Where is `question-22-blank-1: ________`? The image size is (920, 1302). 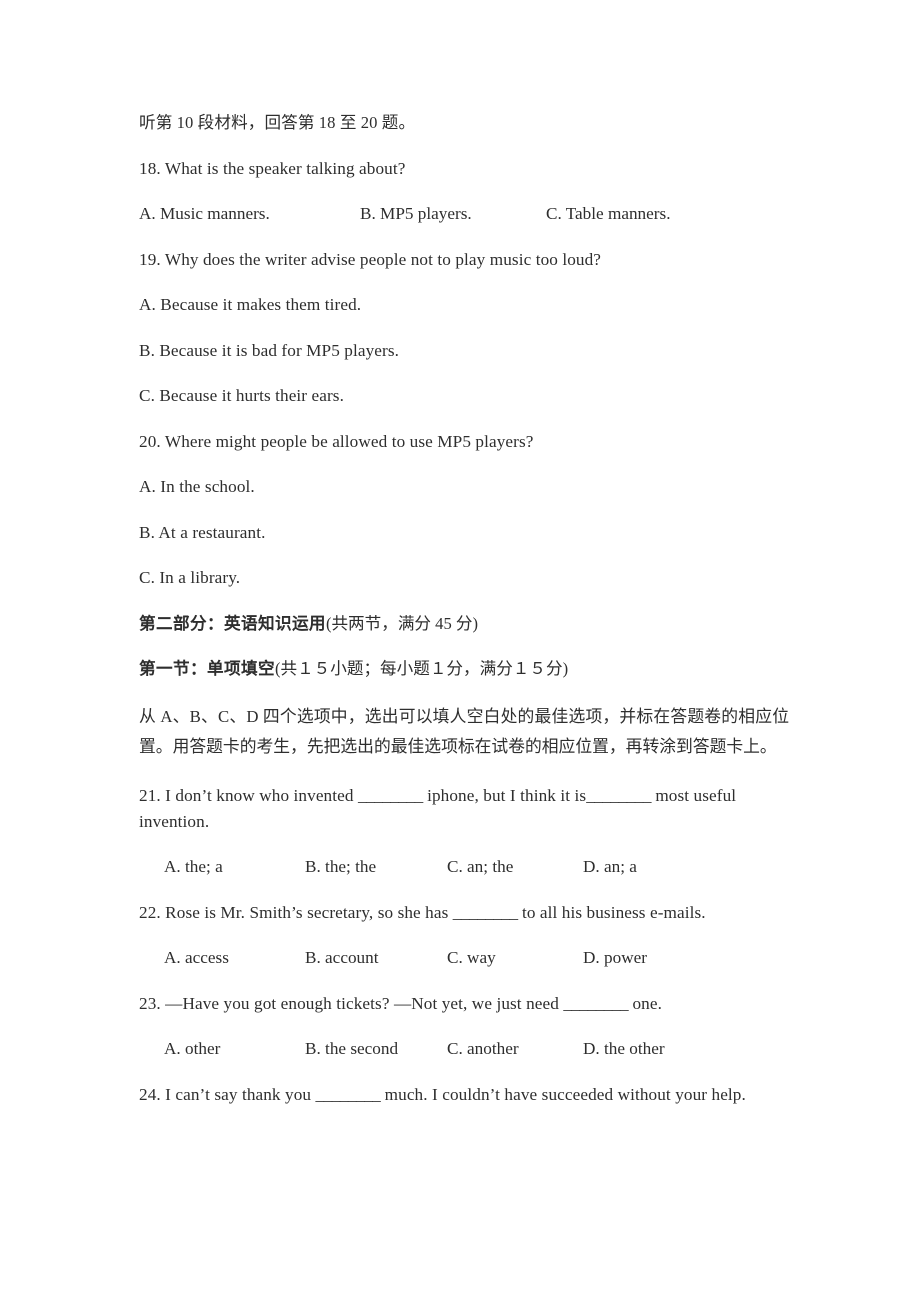
question-22-blank-1: ________ is located at coordinates (485, 912).